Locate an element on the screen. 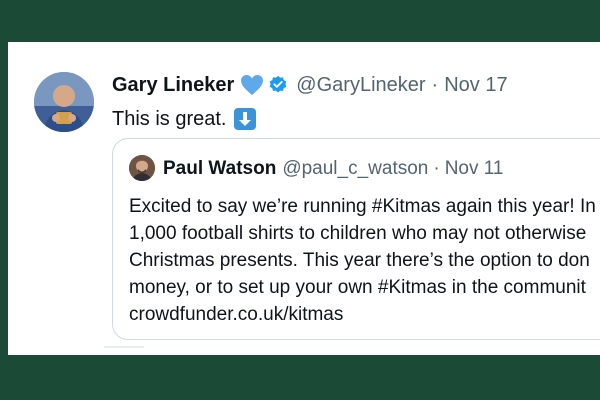 The height and width of the screenshot is (400, 600). author-avatar-image is located at coordinates (64, 102).